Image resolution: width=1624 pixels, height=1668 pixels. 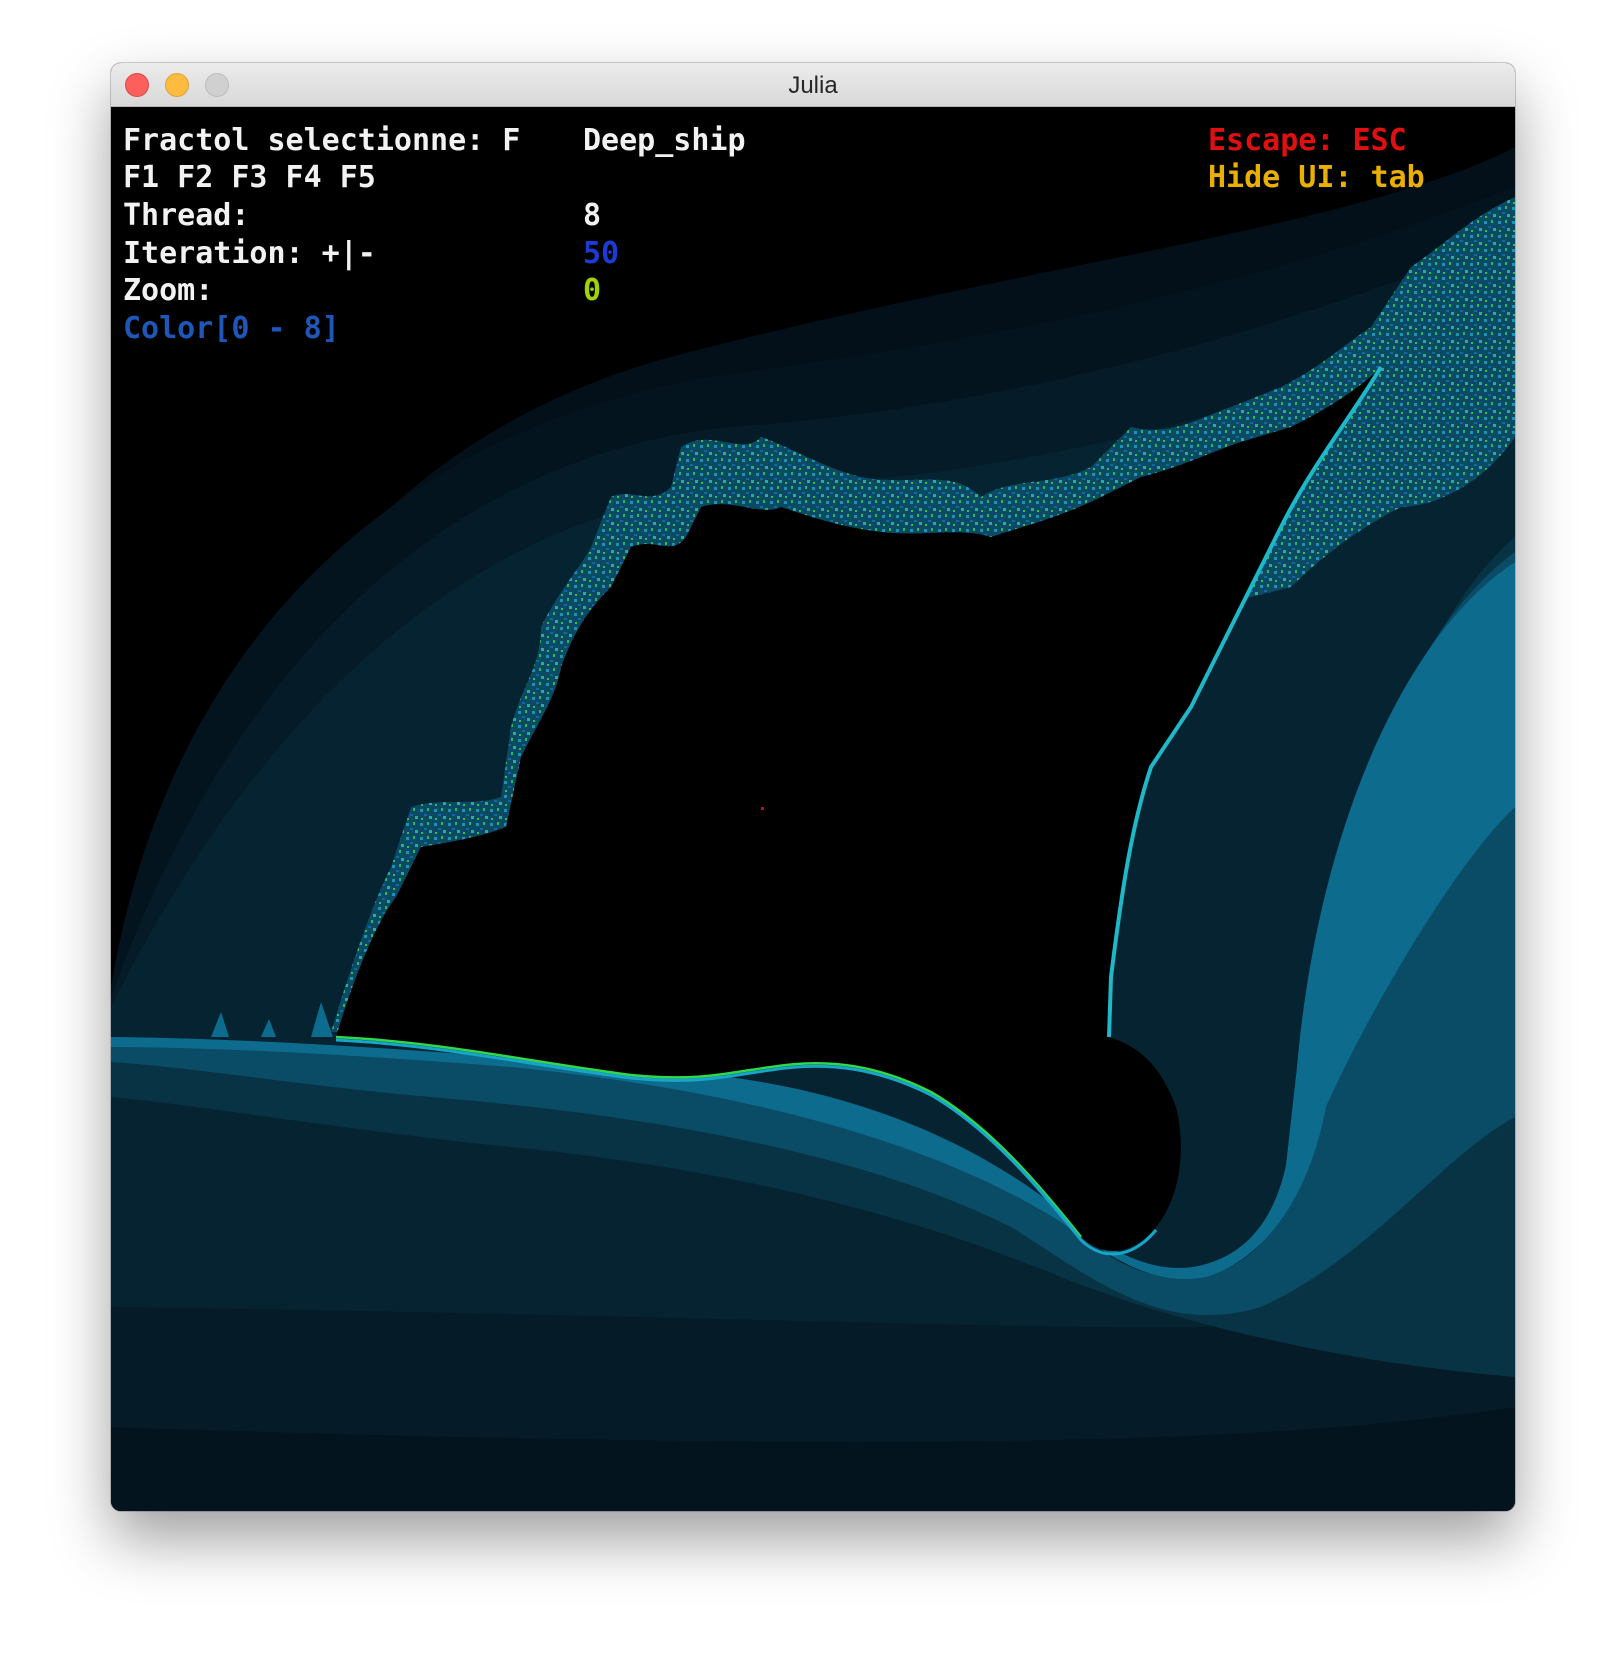 I want to click on hud-hide-ui-hint: Hide UI: tab, so click(x=1316, y=177).